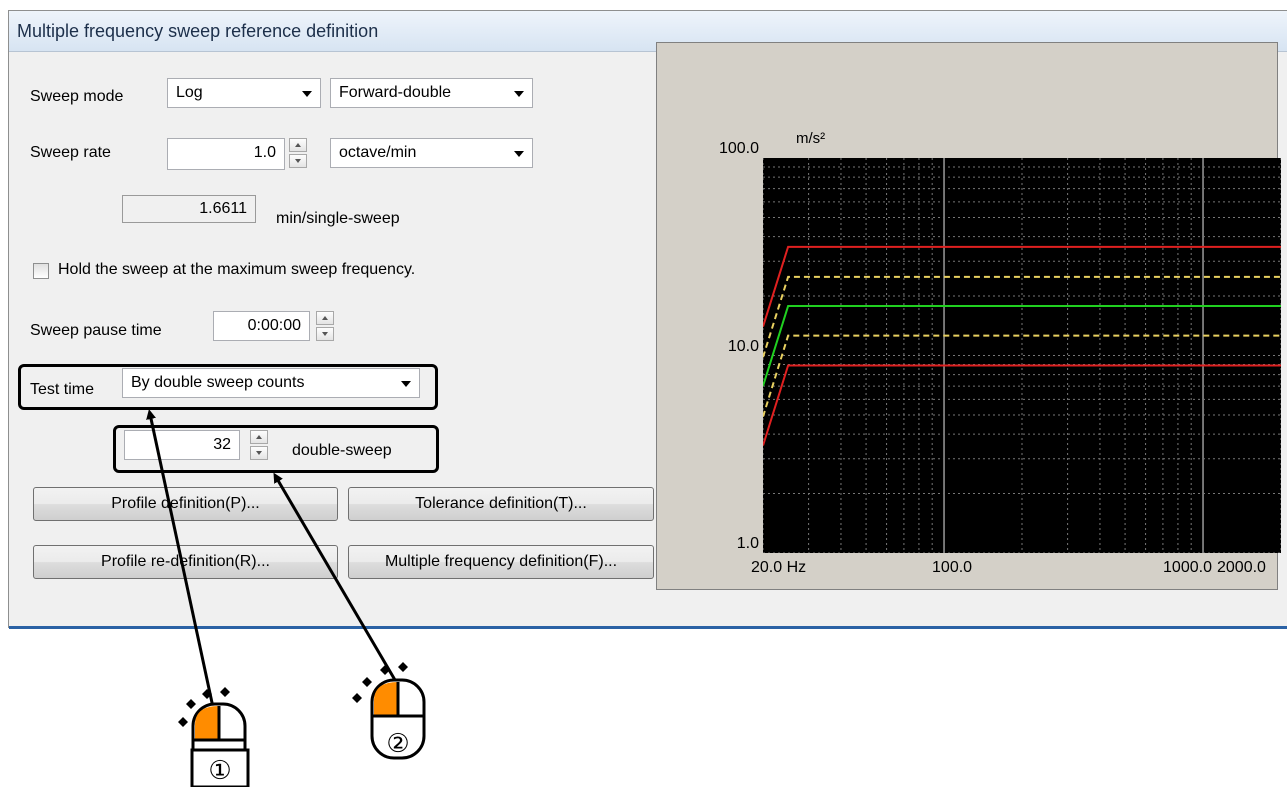 The height and width of the screenshot is (787, 1287). I want to click on annotation-overlay: ① ②, so click(286, 598).